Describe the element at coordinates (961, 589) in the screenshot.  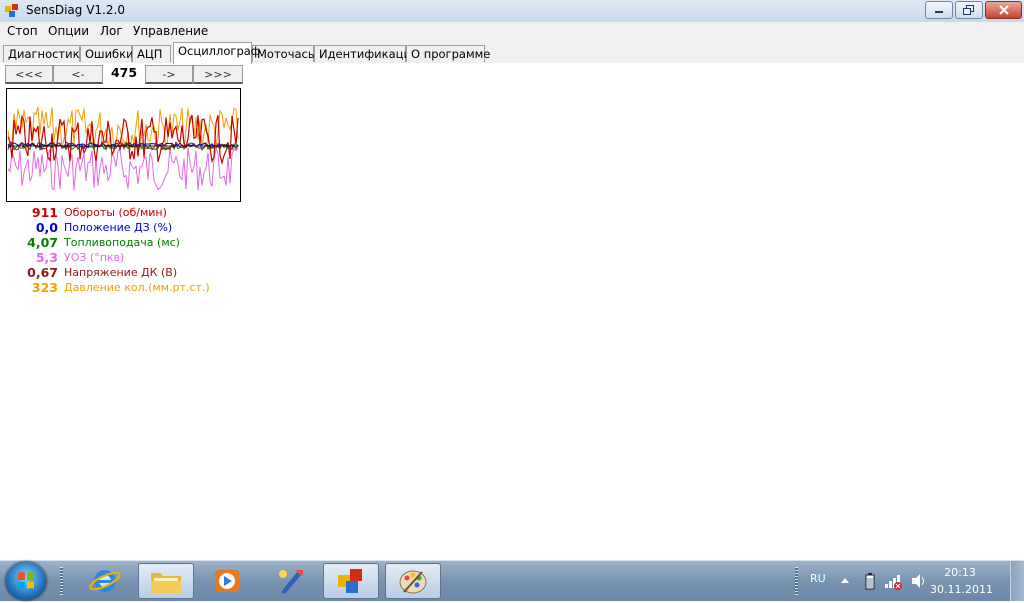
I see `clock-date: 30.11.2011` at that location.